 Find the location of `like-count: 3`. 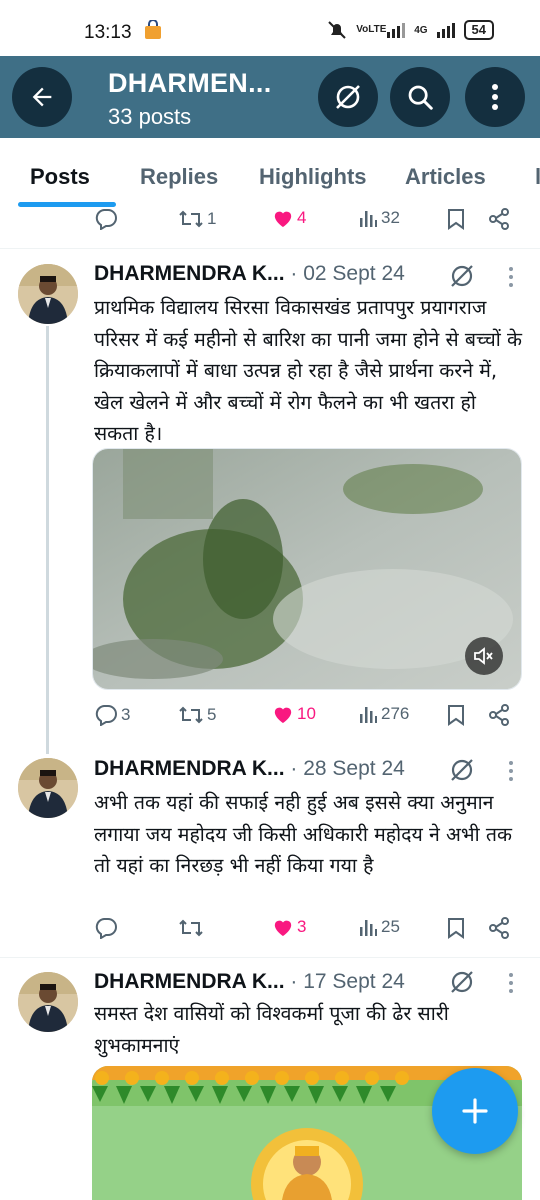

like-count: 3 is located at coordinates (302, 926).